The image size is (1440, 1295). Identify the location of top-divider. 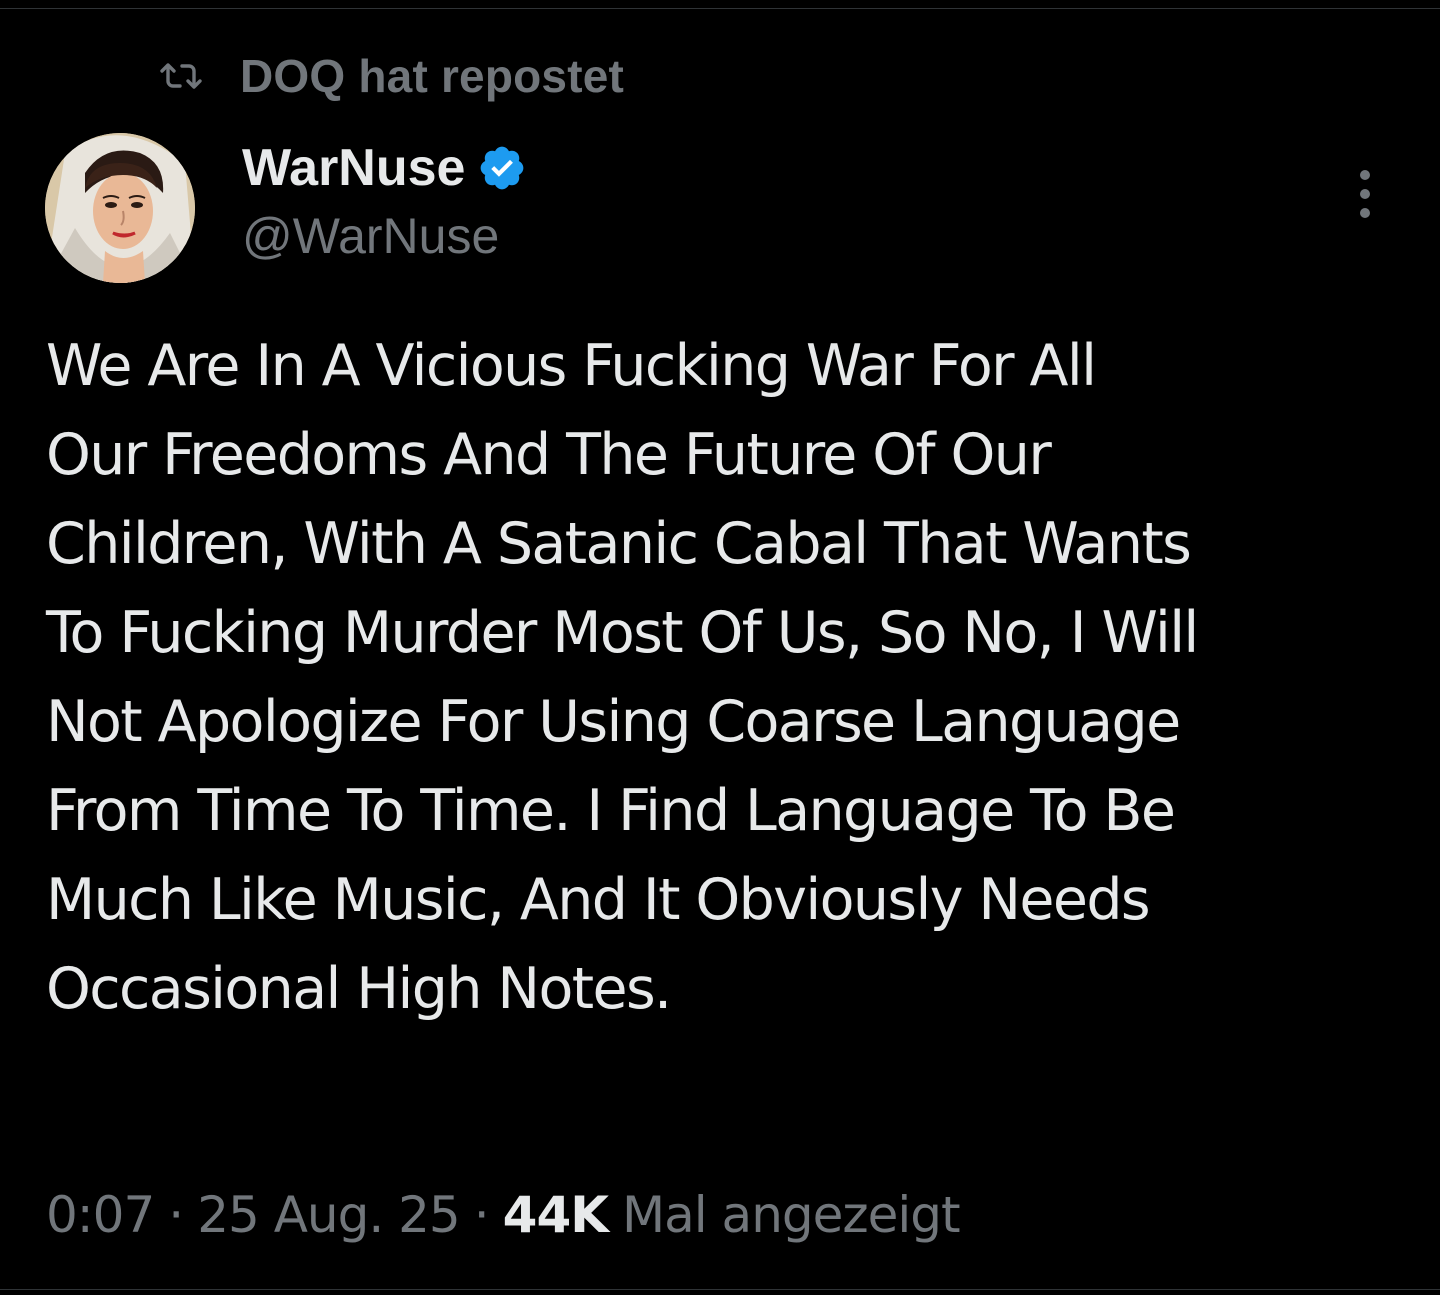
(720, 8).